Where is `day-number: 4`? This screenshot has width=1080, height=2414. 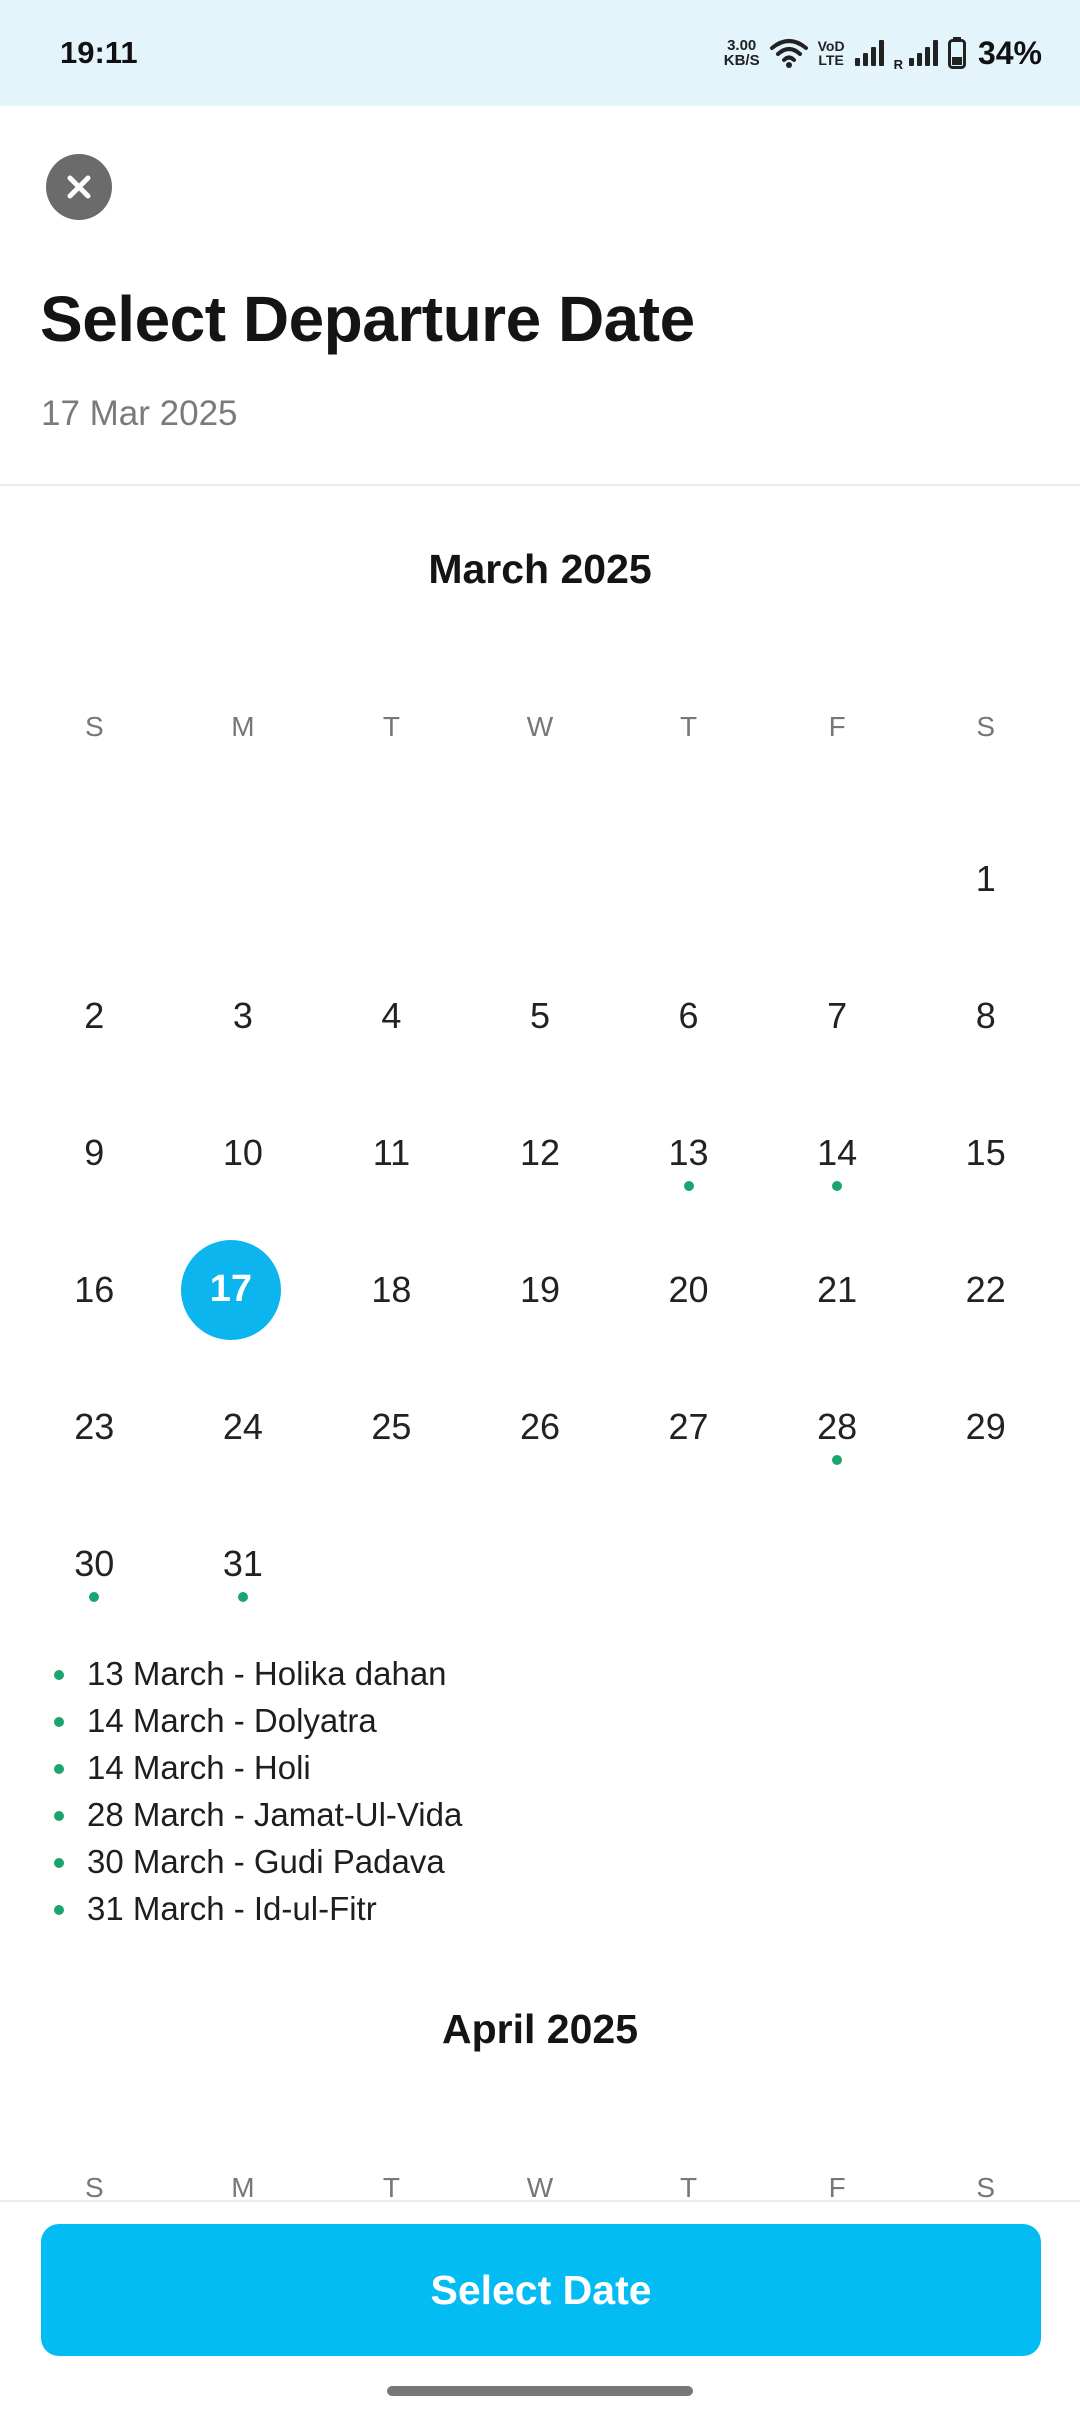
day-number: 4 is located at coordinates (391, 1015).